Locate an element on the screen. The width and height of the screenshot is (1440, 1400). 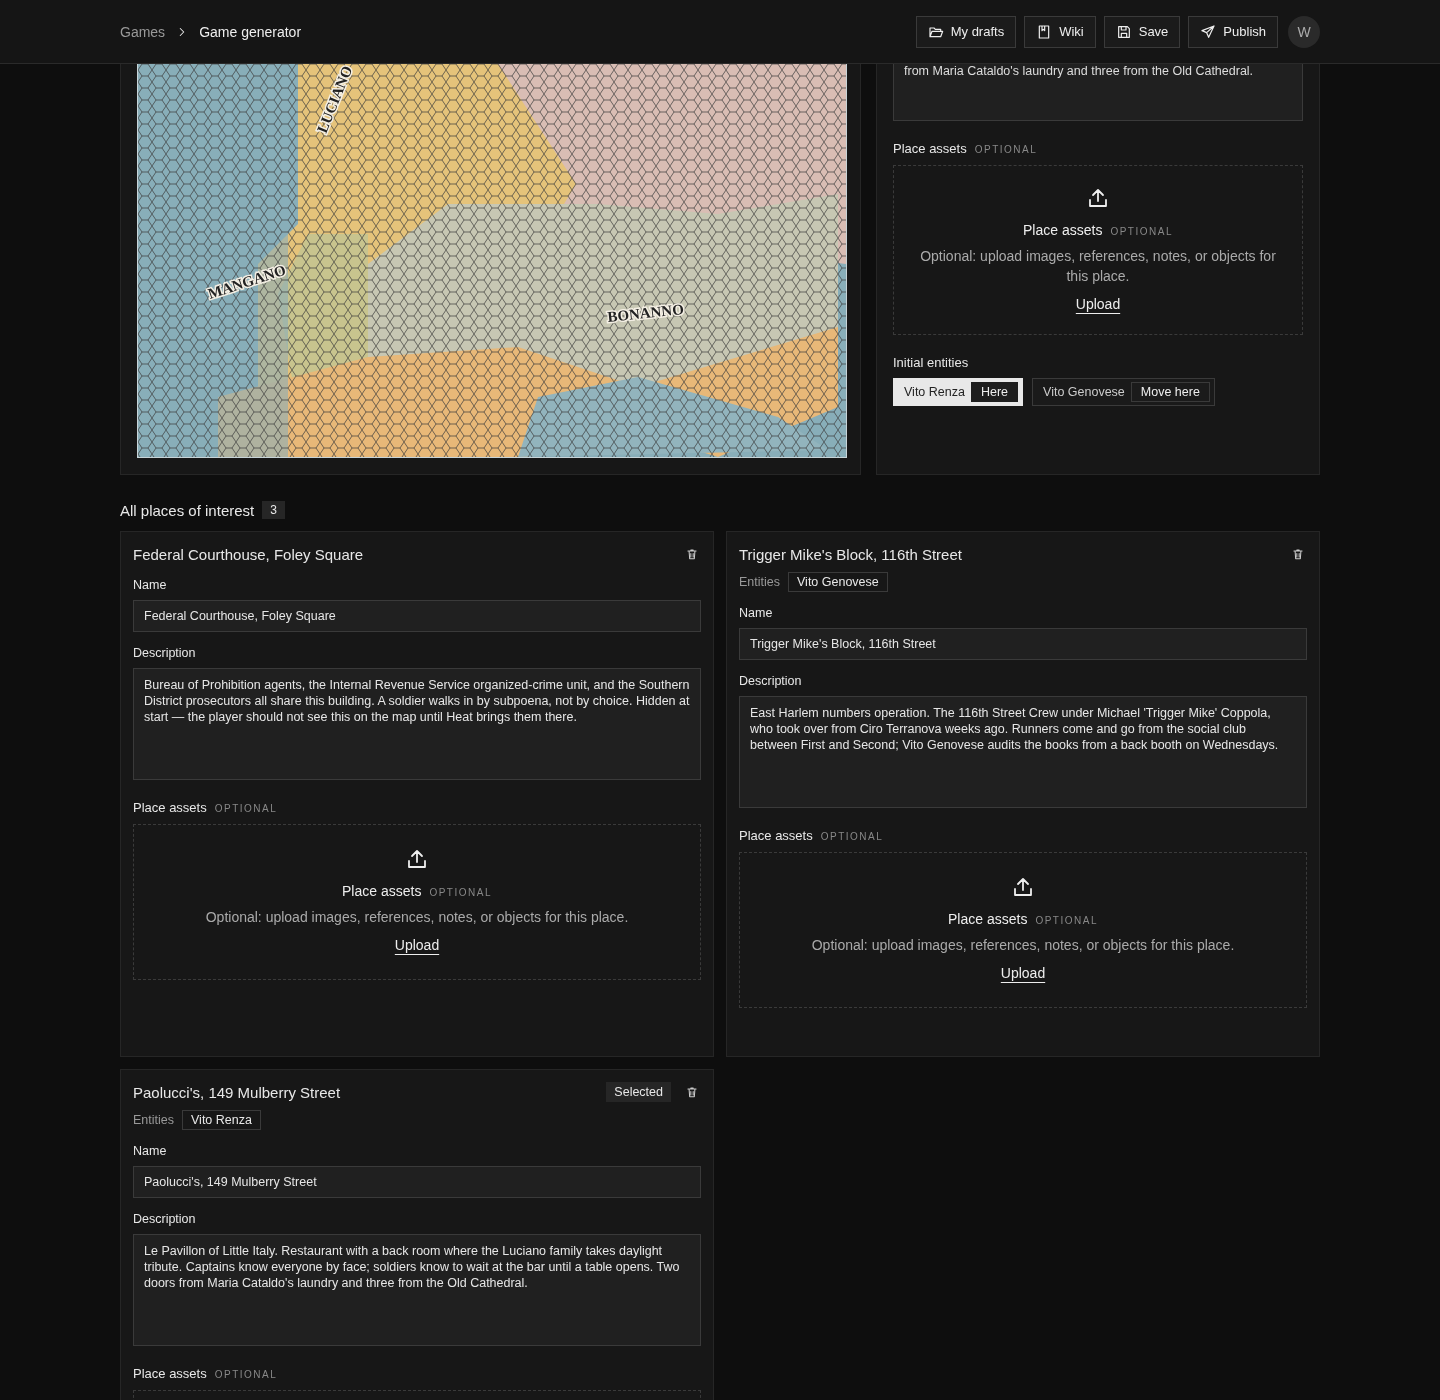
toolbar-button: Publish is located at coordinates (1233, 31).